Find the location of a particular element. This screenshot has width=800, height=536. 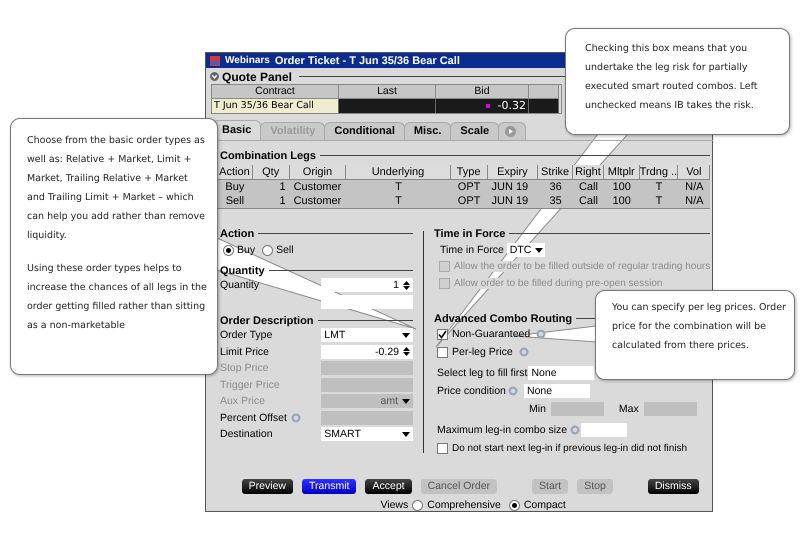

field-label: Limit Price is located at coordinates (245, 352).